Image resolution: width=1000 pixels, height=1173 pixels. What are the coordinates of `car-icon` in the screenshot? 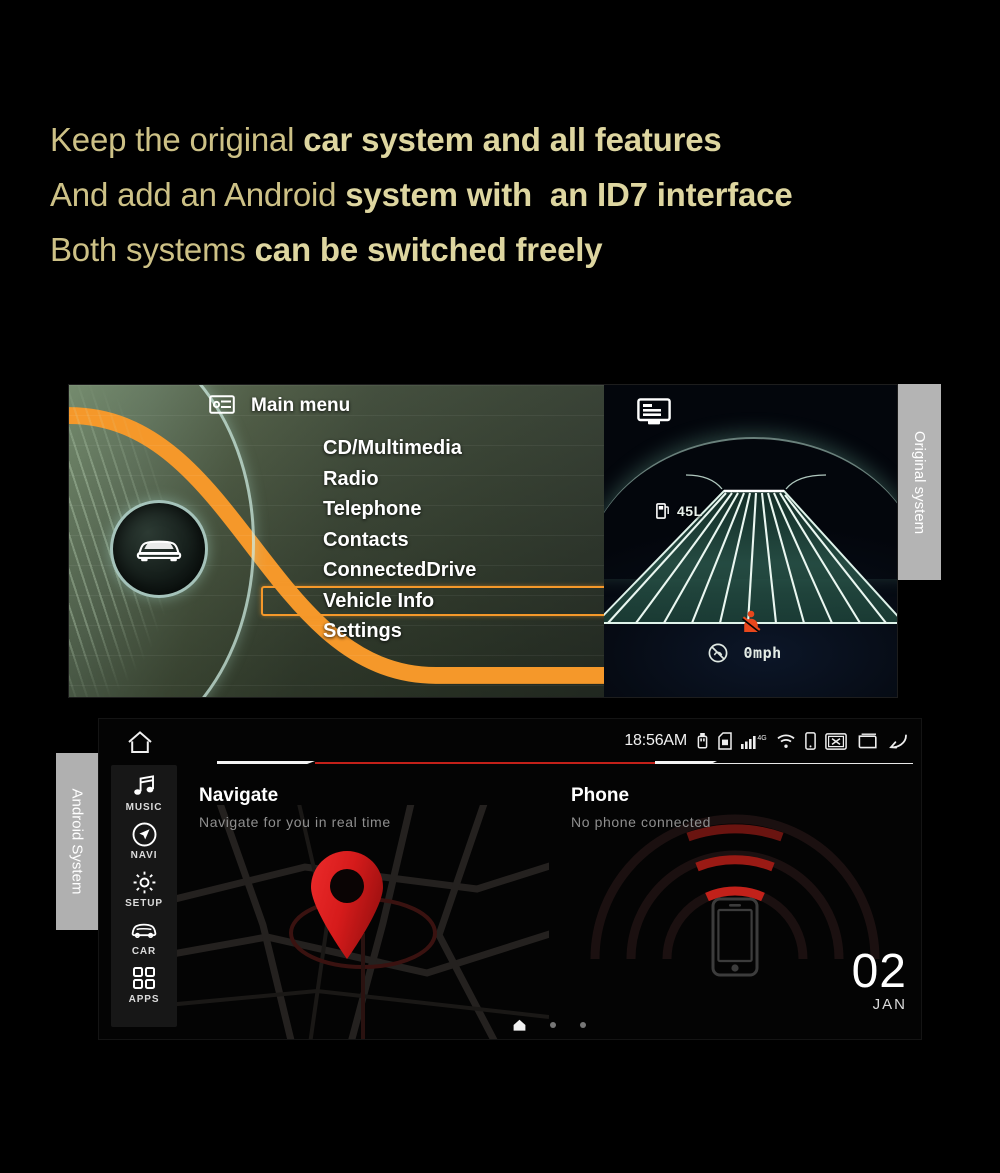 It's located at (144, 930).